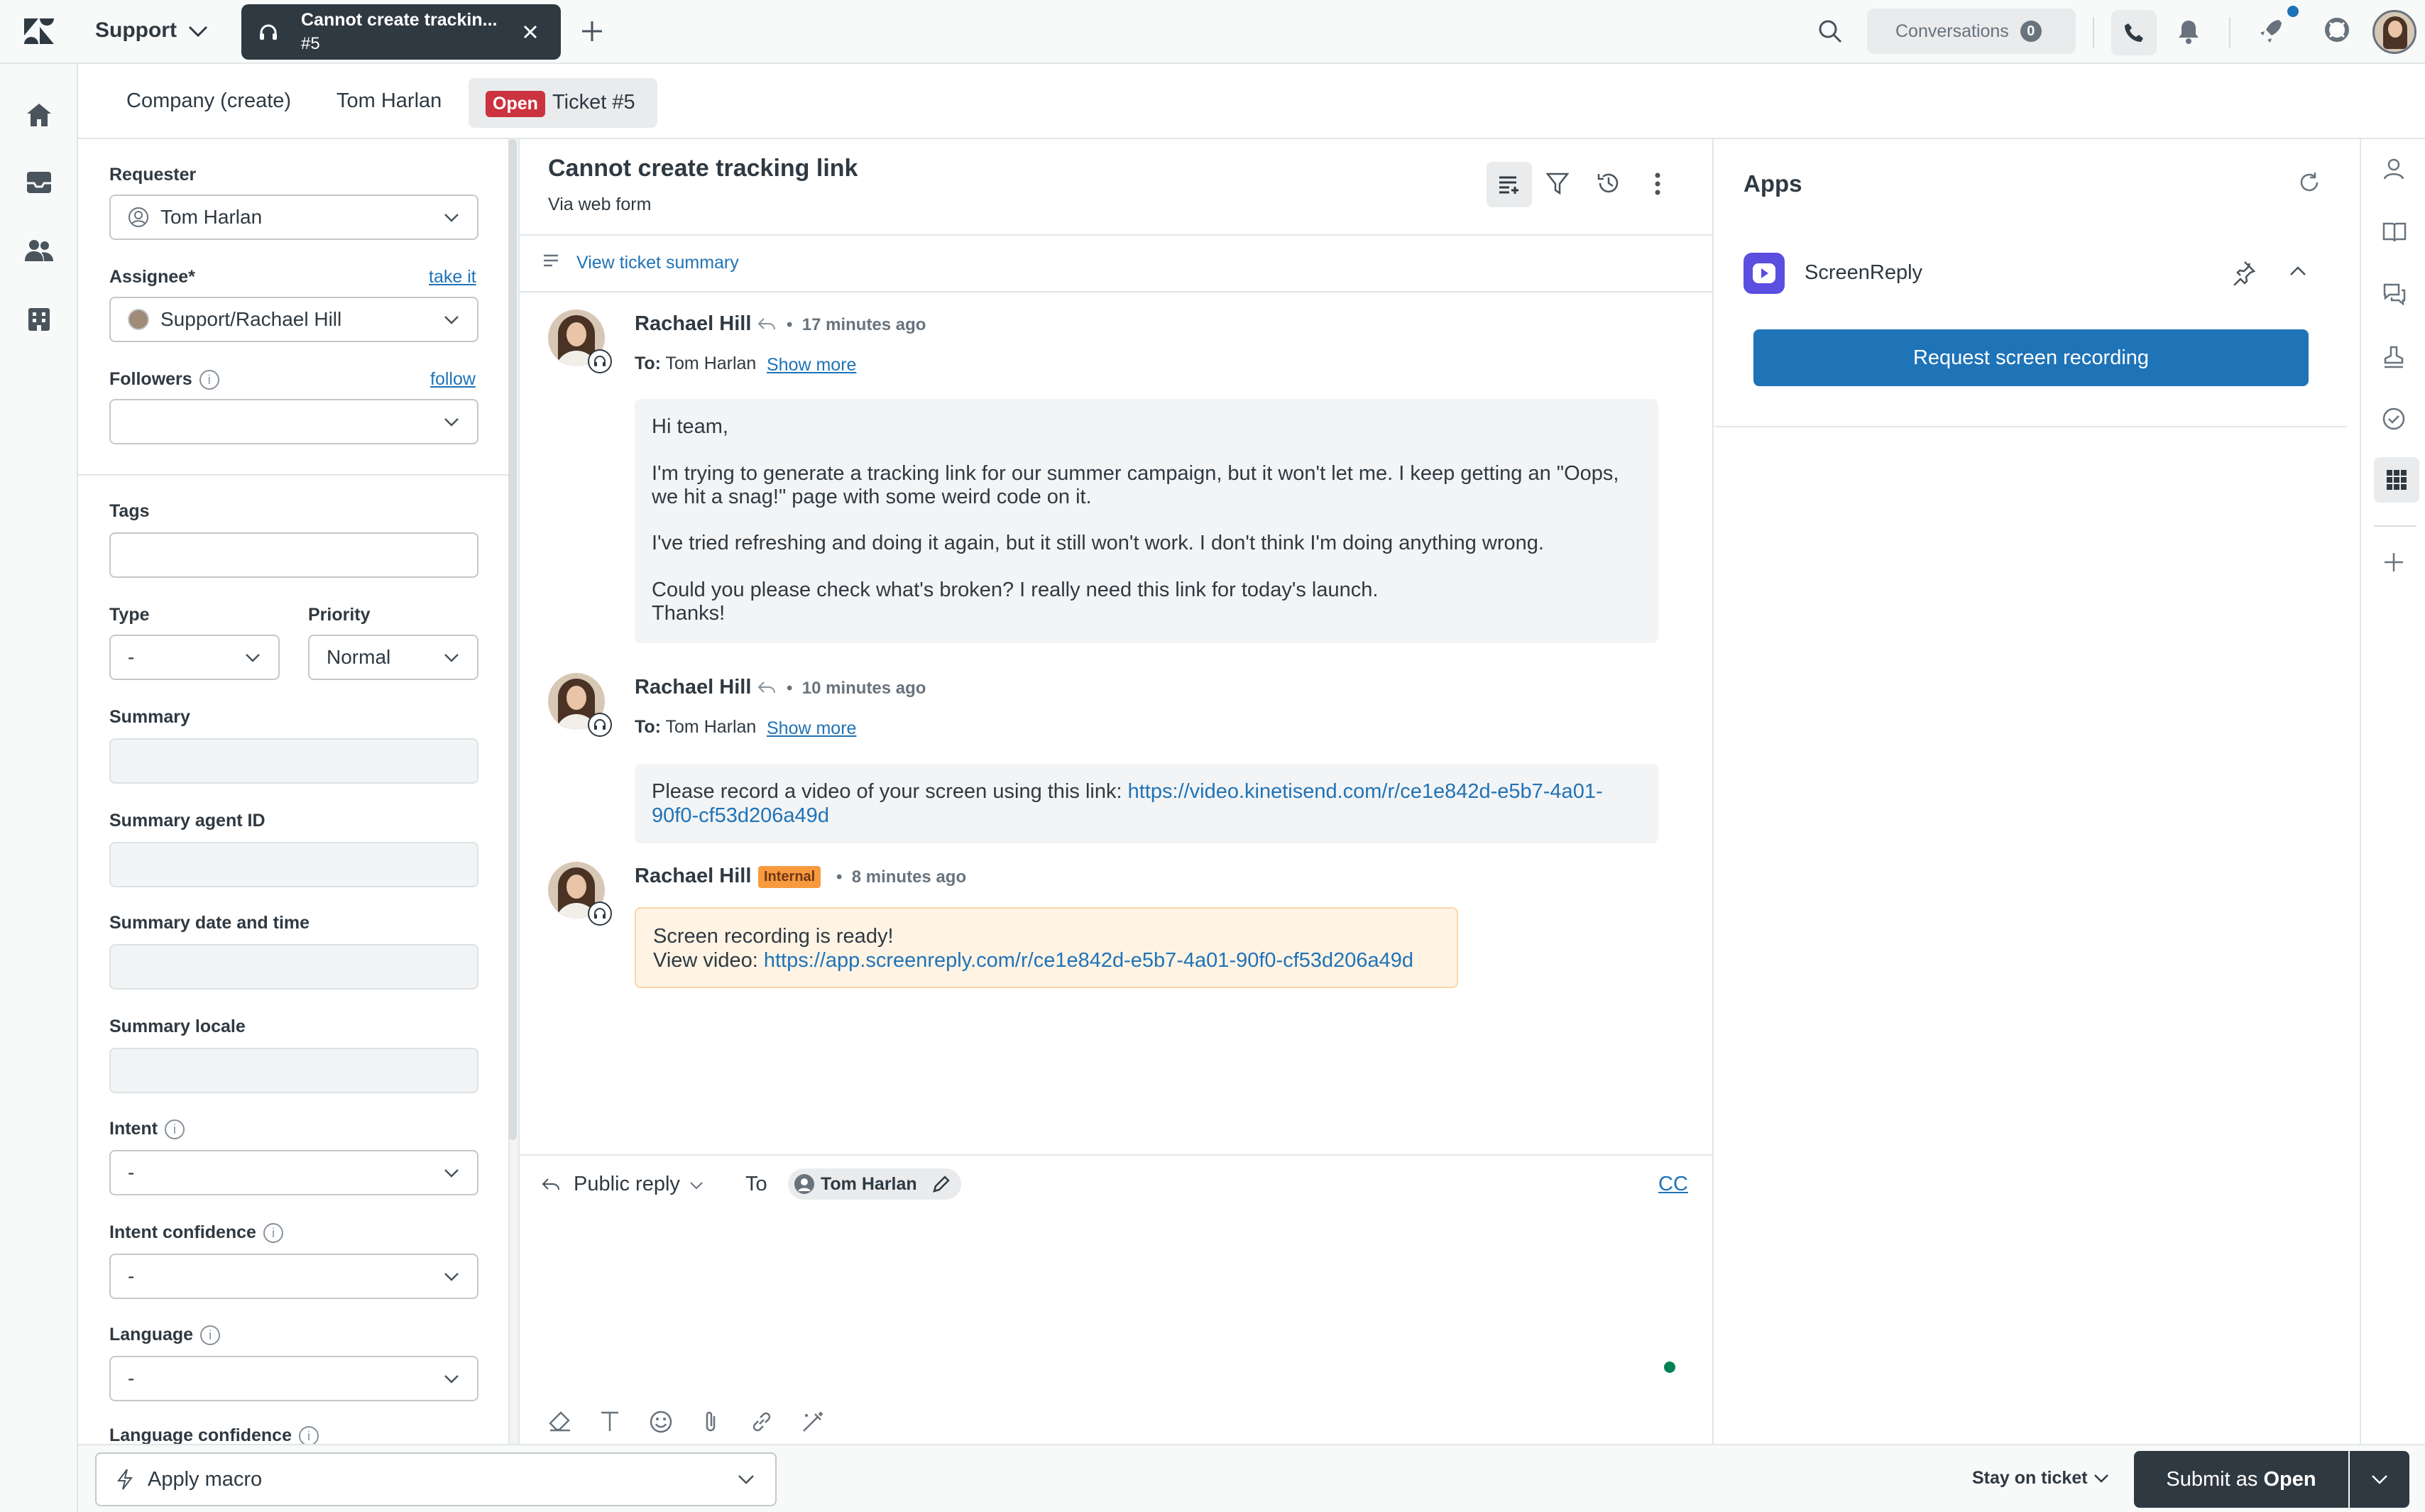 This screenshot has height=1512, width=2425. Describe the element at coordinates (661, 1422) in the screenshot. I see `emoji-icon` at that location.